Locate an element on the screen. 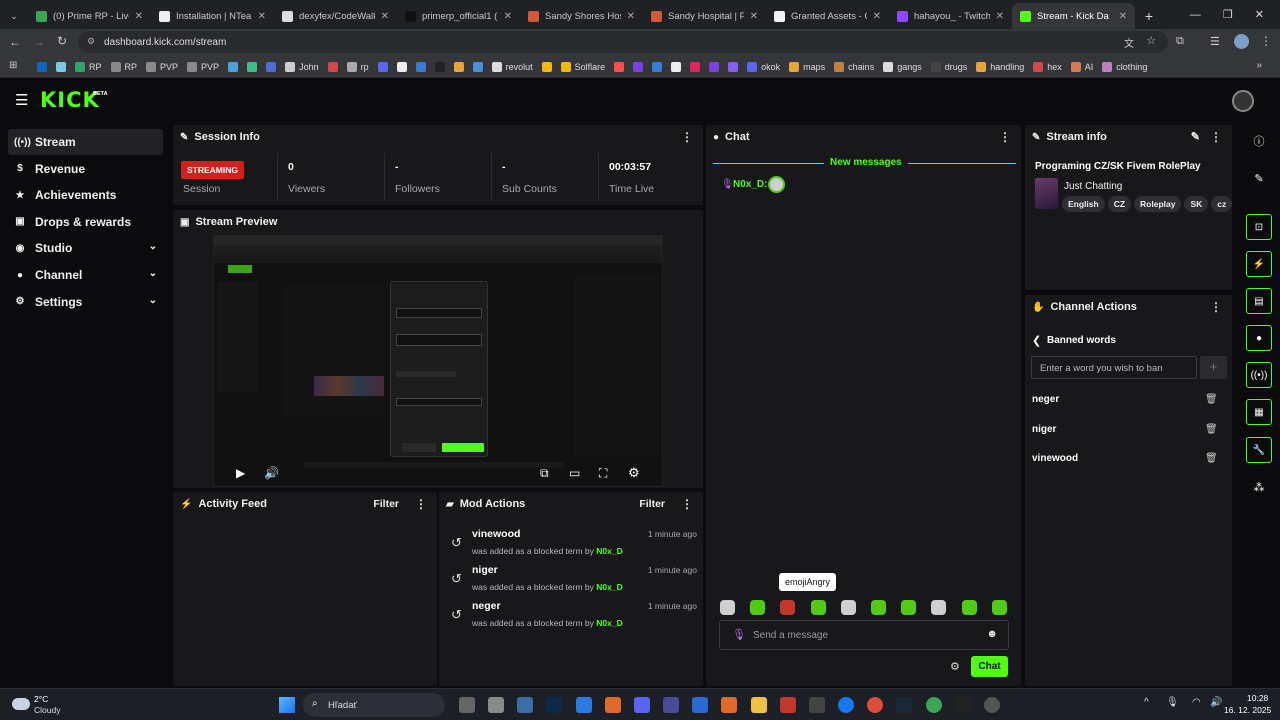 The height and width of the screenshot is (720, 1280). taskbar-search: ⌕ Hľadať is located at coordinates (374, 705).